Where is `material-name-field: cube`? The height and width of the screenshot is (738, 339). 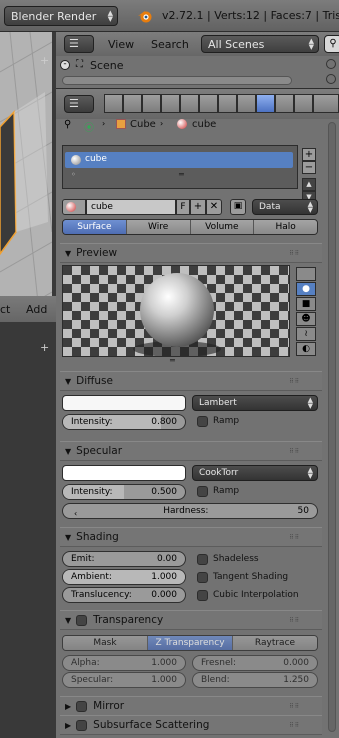 material-name-field: cube is located at coordinates (131, 207).